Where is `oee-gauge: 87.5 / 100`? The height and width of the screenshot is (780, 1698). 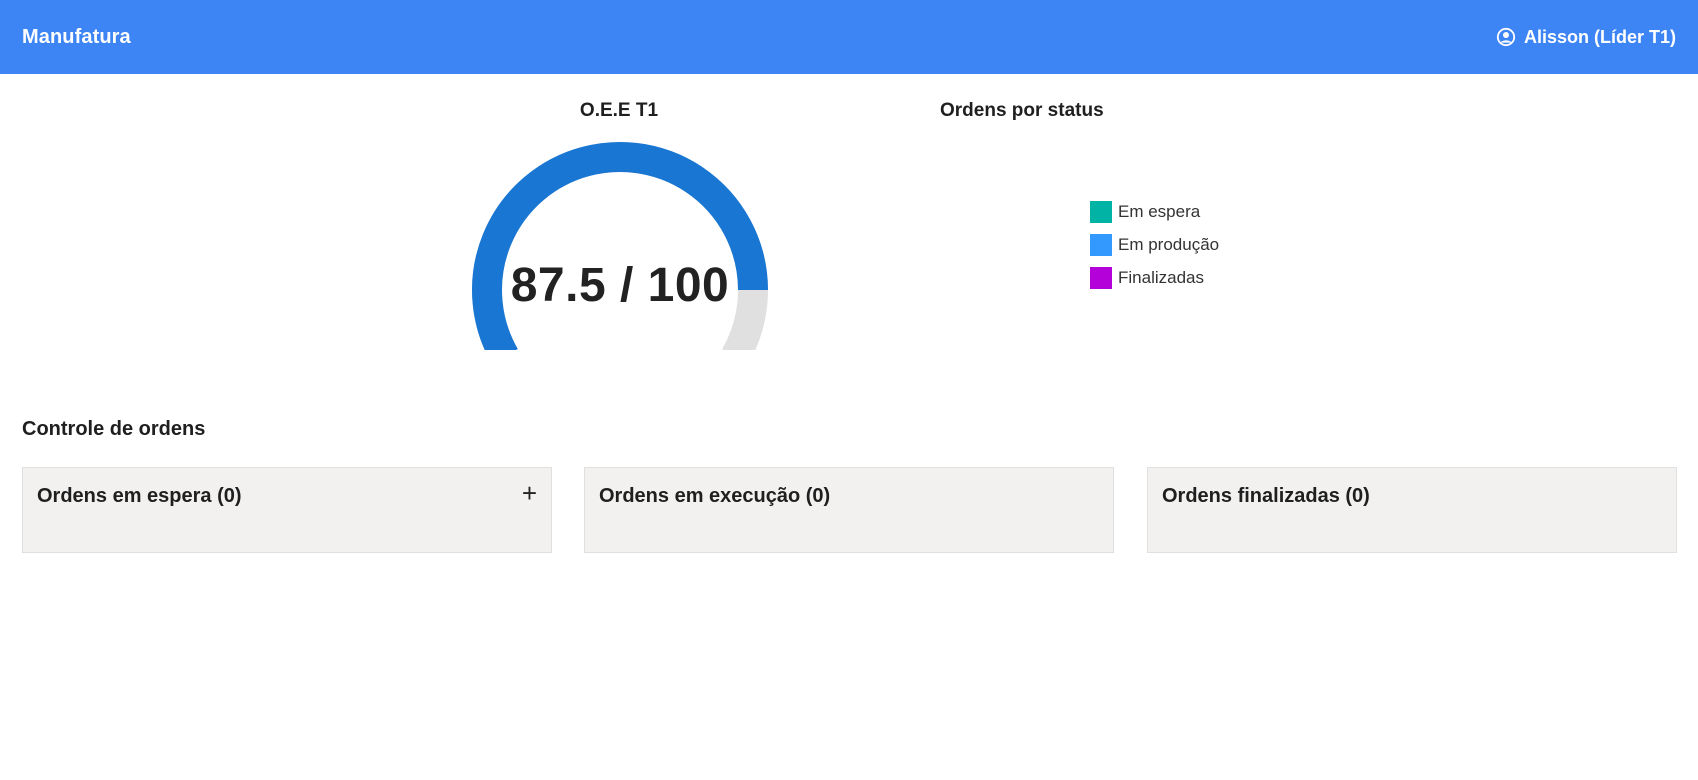
oee-gauge: 87.5 / 100 is located at coordinates (620, 240).